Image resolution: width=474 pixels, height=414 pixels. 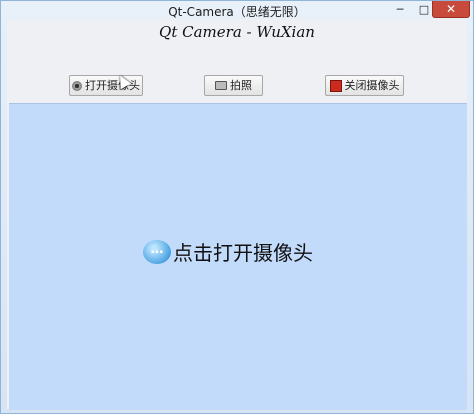 What do you see at coordinates (243, 253) in the screenshot?
I see `hint-text: 点击打开摄像头` at bounding box center [243, 253].